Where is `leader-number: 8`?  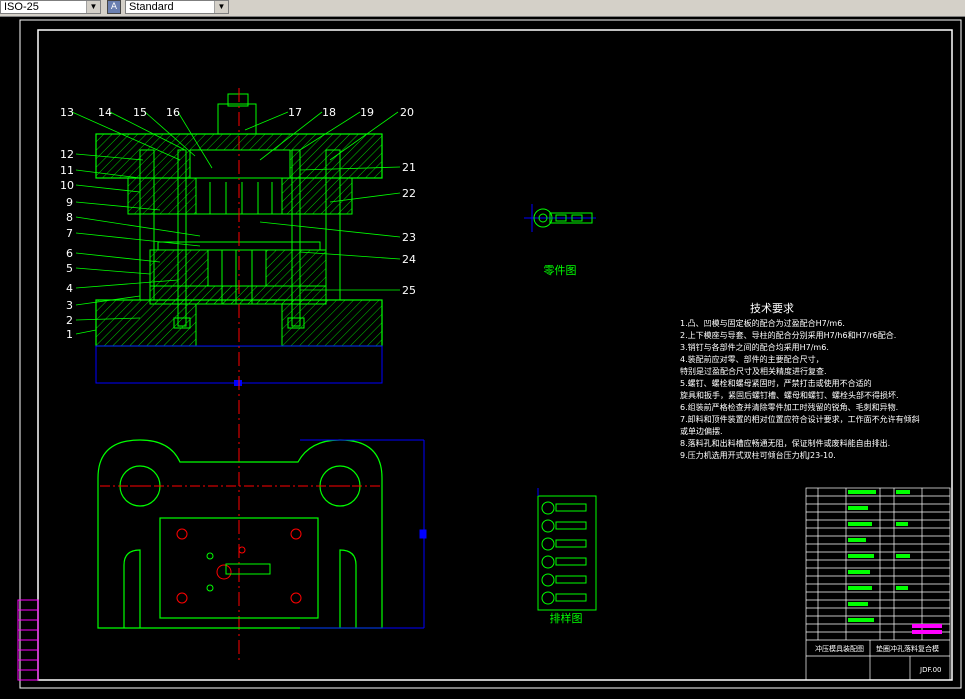
leader-number: 8 is located at coordinates (69, 217).